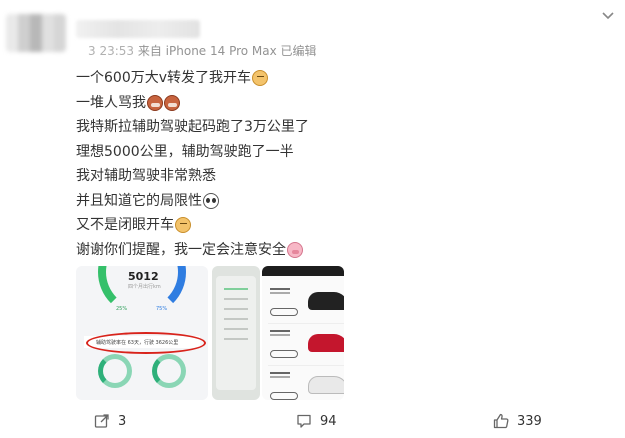  Describe the element at coordinates (226, 225) in the screenshot. I see `post-line: 又不是闭眼开车` at that location.